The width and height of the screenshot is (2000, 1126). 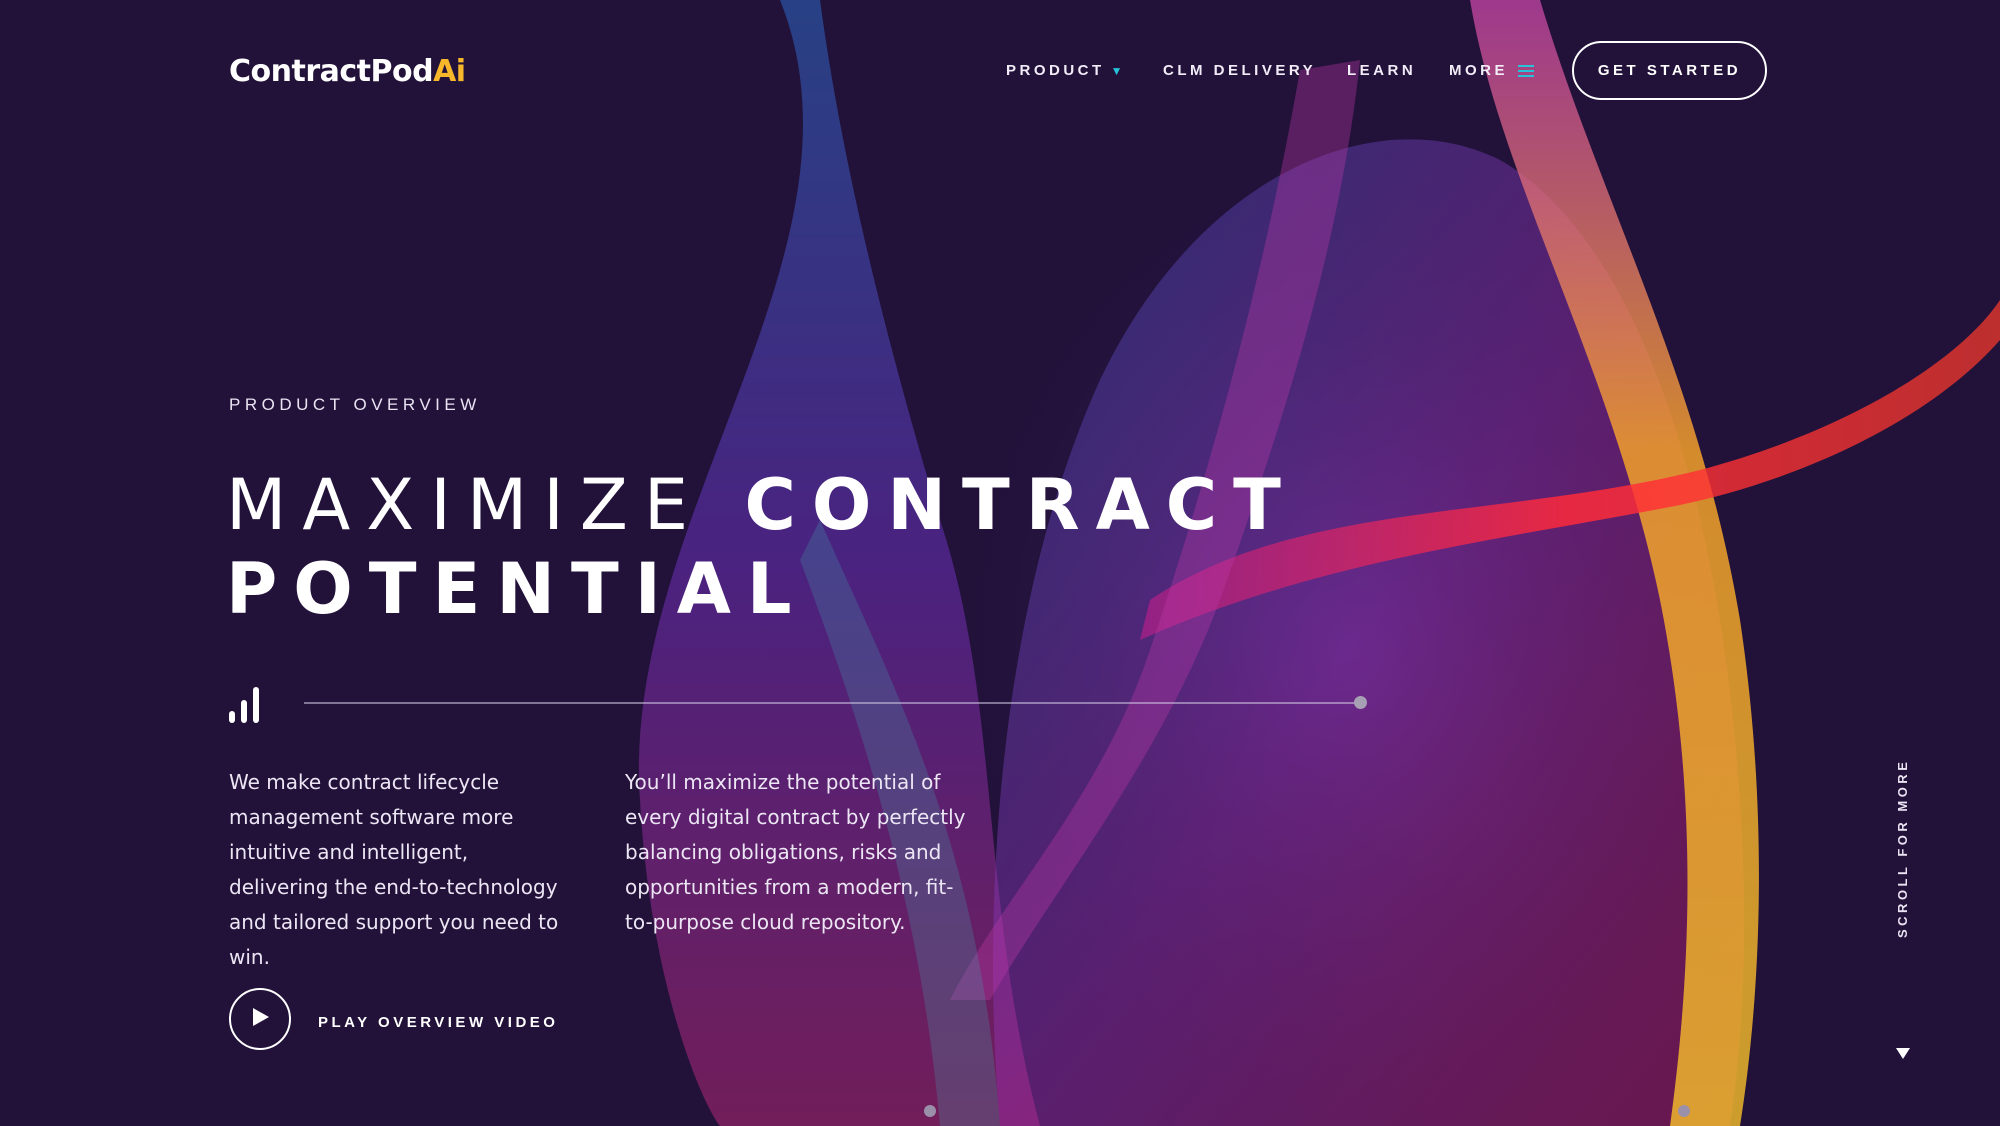 I want to click on play-video-label: PLAY OVERVIEW VIDEO, so click(x=438, y=1022).